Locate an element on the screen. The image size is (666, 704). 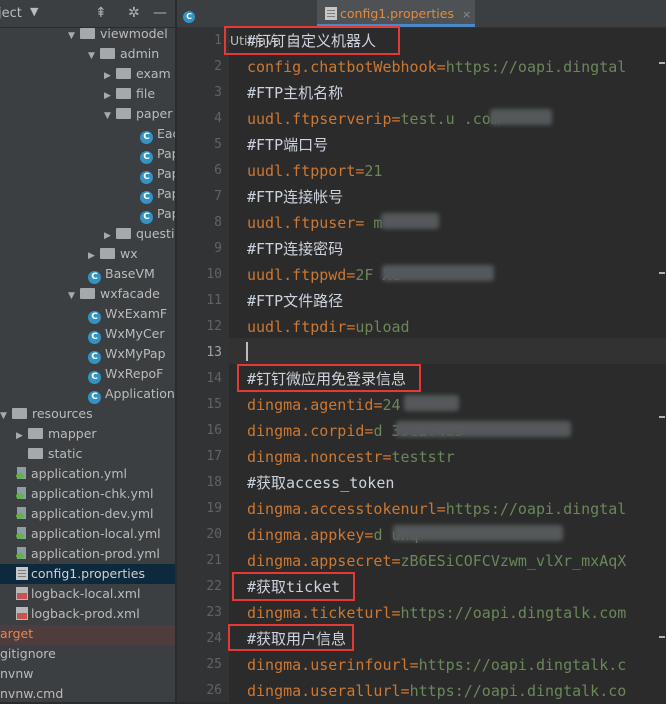
property-value: https://oapi.dingtalk.com is located at coordinates (513, 613).